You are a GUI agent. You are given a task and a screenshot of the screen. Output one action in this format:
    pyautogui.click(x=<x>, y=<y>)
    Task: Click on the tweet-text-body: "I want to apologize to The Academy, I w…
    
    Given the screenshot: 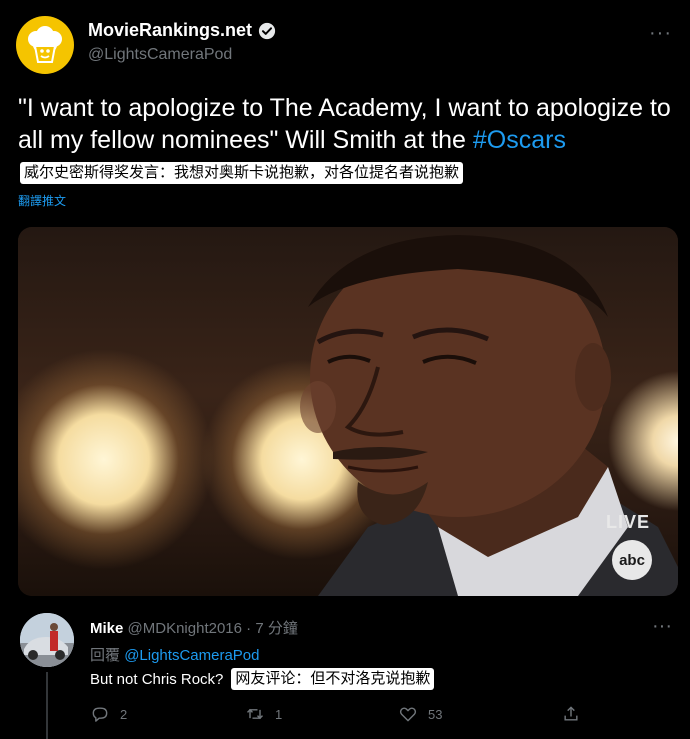 What is the action you would take?
    pyautogui.click(x=344, y=124)
    